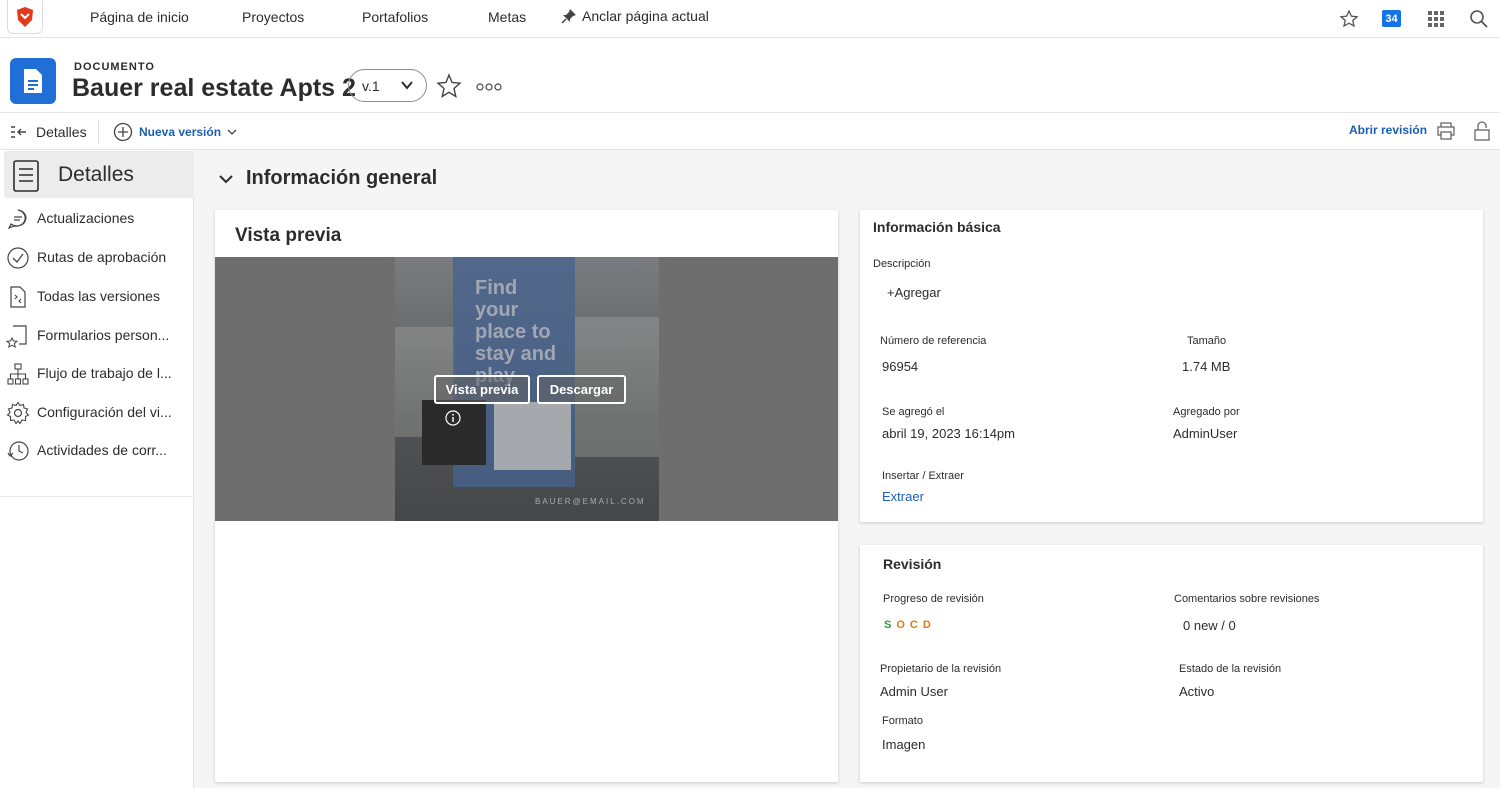  What do you see at coordinates (1209, 625) in the screenshot?
I see `review-comments-value: 0 new / 0` at bounding box center [1209, 625].